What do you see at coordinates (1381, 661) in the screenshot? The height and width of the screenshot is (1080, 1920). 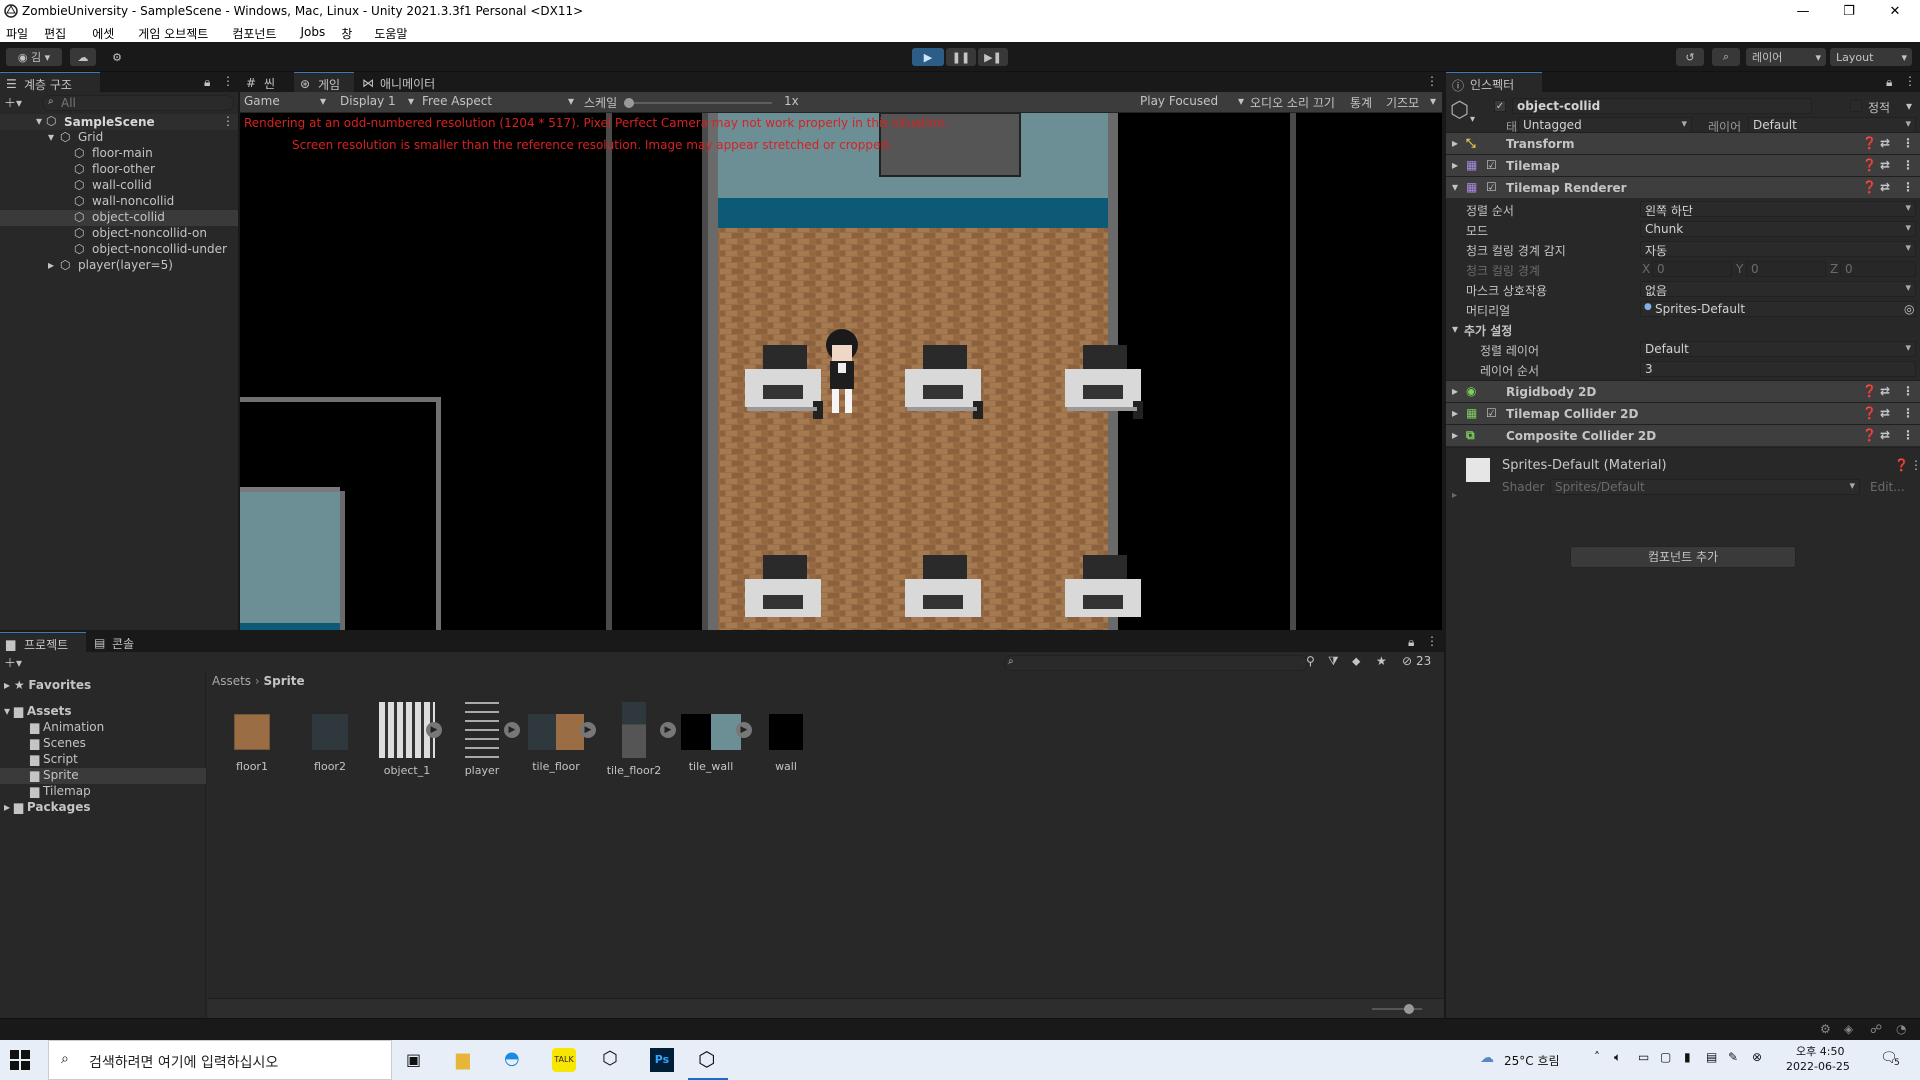 I see `favorite-star-icon: ★` at bounding box center [1381, 661].